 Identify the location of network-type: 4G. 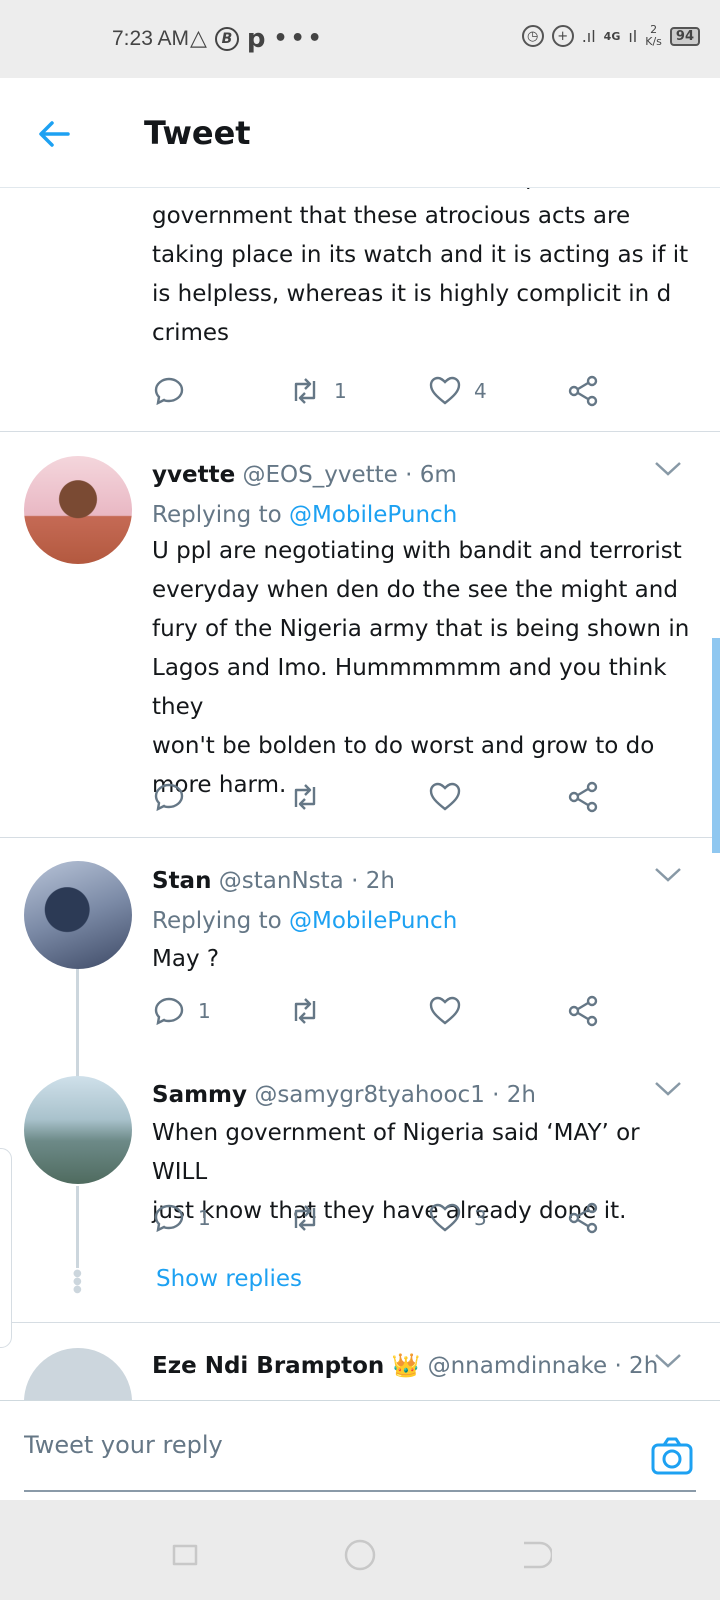
(612, 36).